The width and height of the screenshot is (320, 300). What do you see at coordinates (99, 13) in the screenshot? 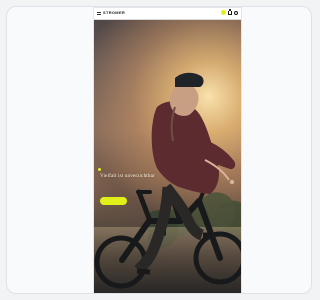
I see `menu-icon` at bounding box center [99, 13].